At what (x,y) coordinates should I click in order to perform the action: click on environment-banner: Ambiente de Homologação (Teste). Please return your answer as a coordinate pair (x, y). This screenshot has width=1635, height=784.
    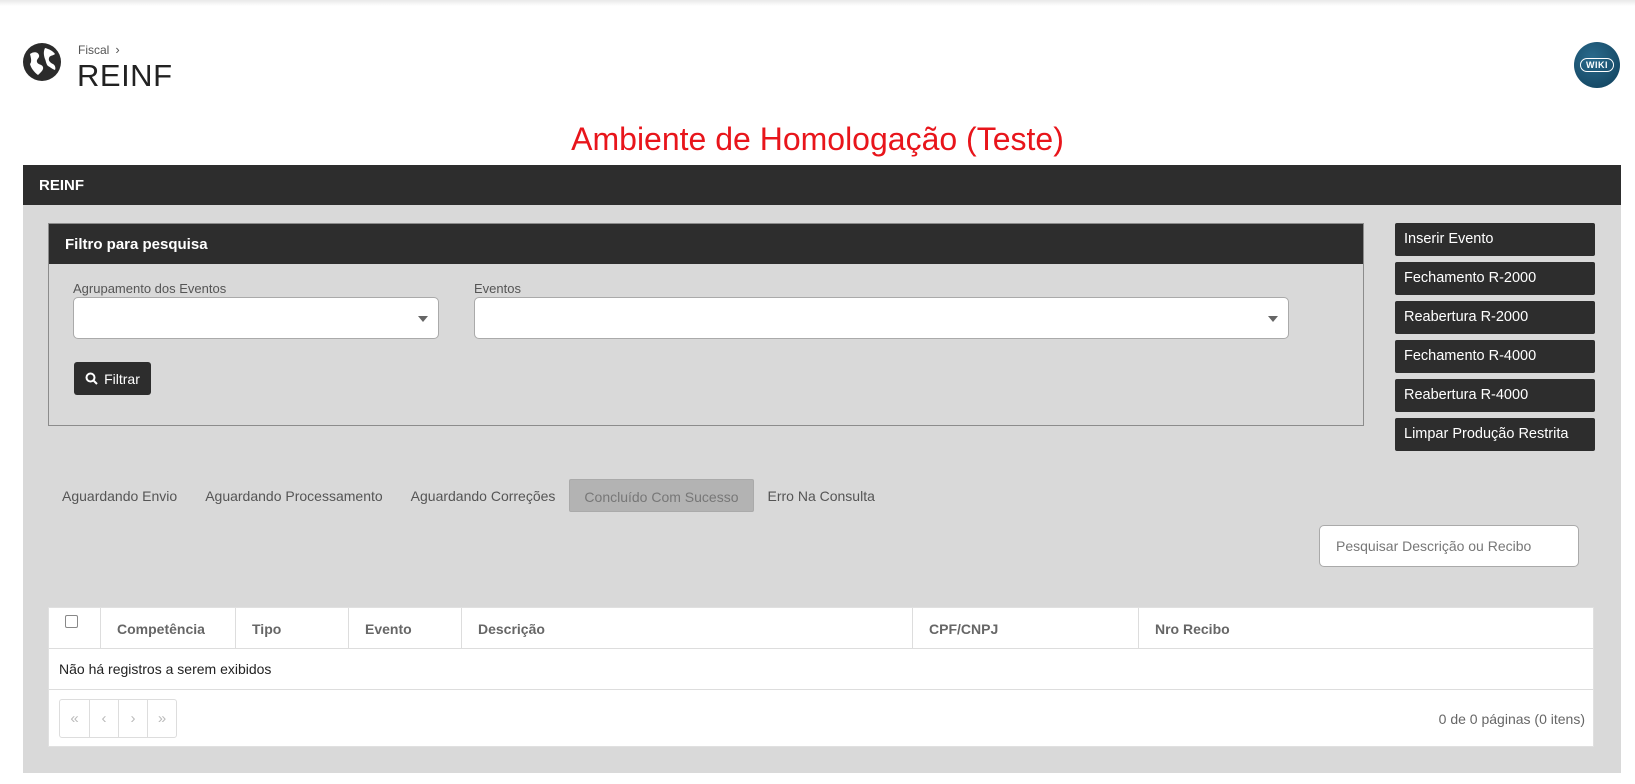
    Looking at the image, I should click on (817, 139).